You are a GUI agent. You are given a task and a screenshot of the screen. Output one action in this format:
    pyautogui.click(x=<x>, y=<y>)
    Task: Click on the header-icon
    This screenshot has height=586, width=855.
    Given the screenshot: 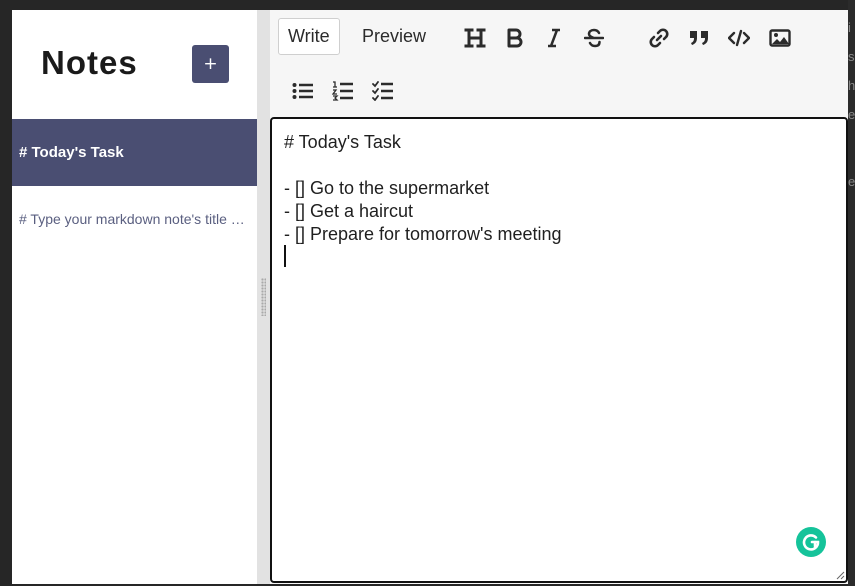 What is the action you would take?
    pyautogui.click(x=475, y=38)
    